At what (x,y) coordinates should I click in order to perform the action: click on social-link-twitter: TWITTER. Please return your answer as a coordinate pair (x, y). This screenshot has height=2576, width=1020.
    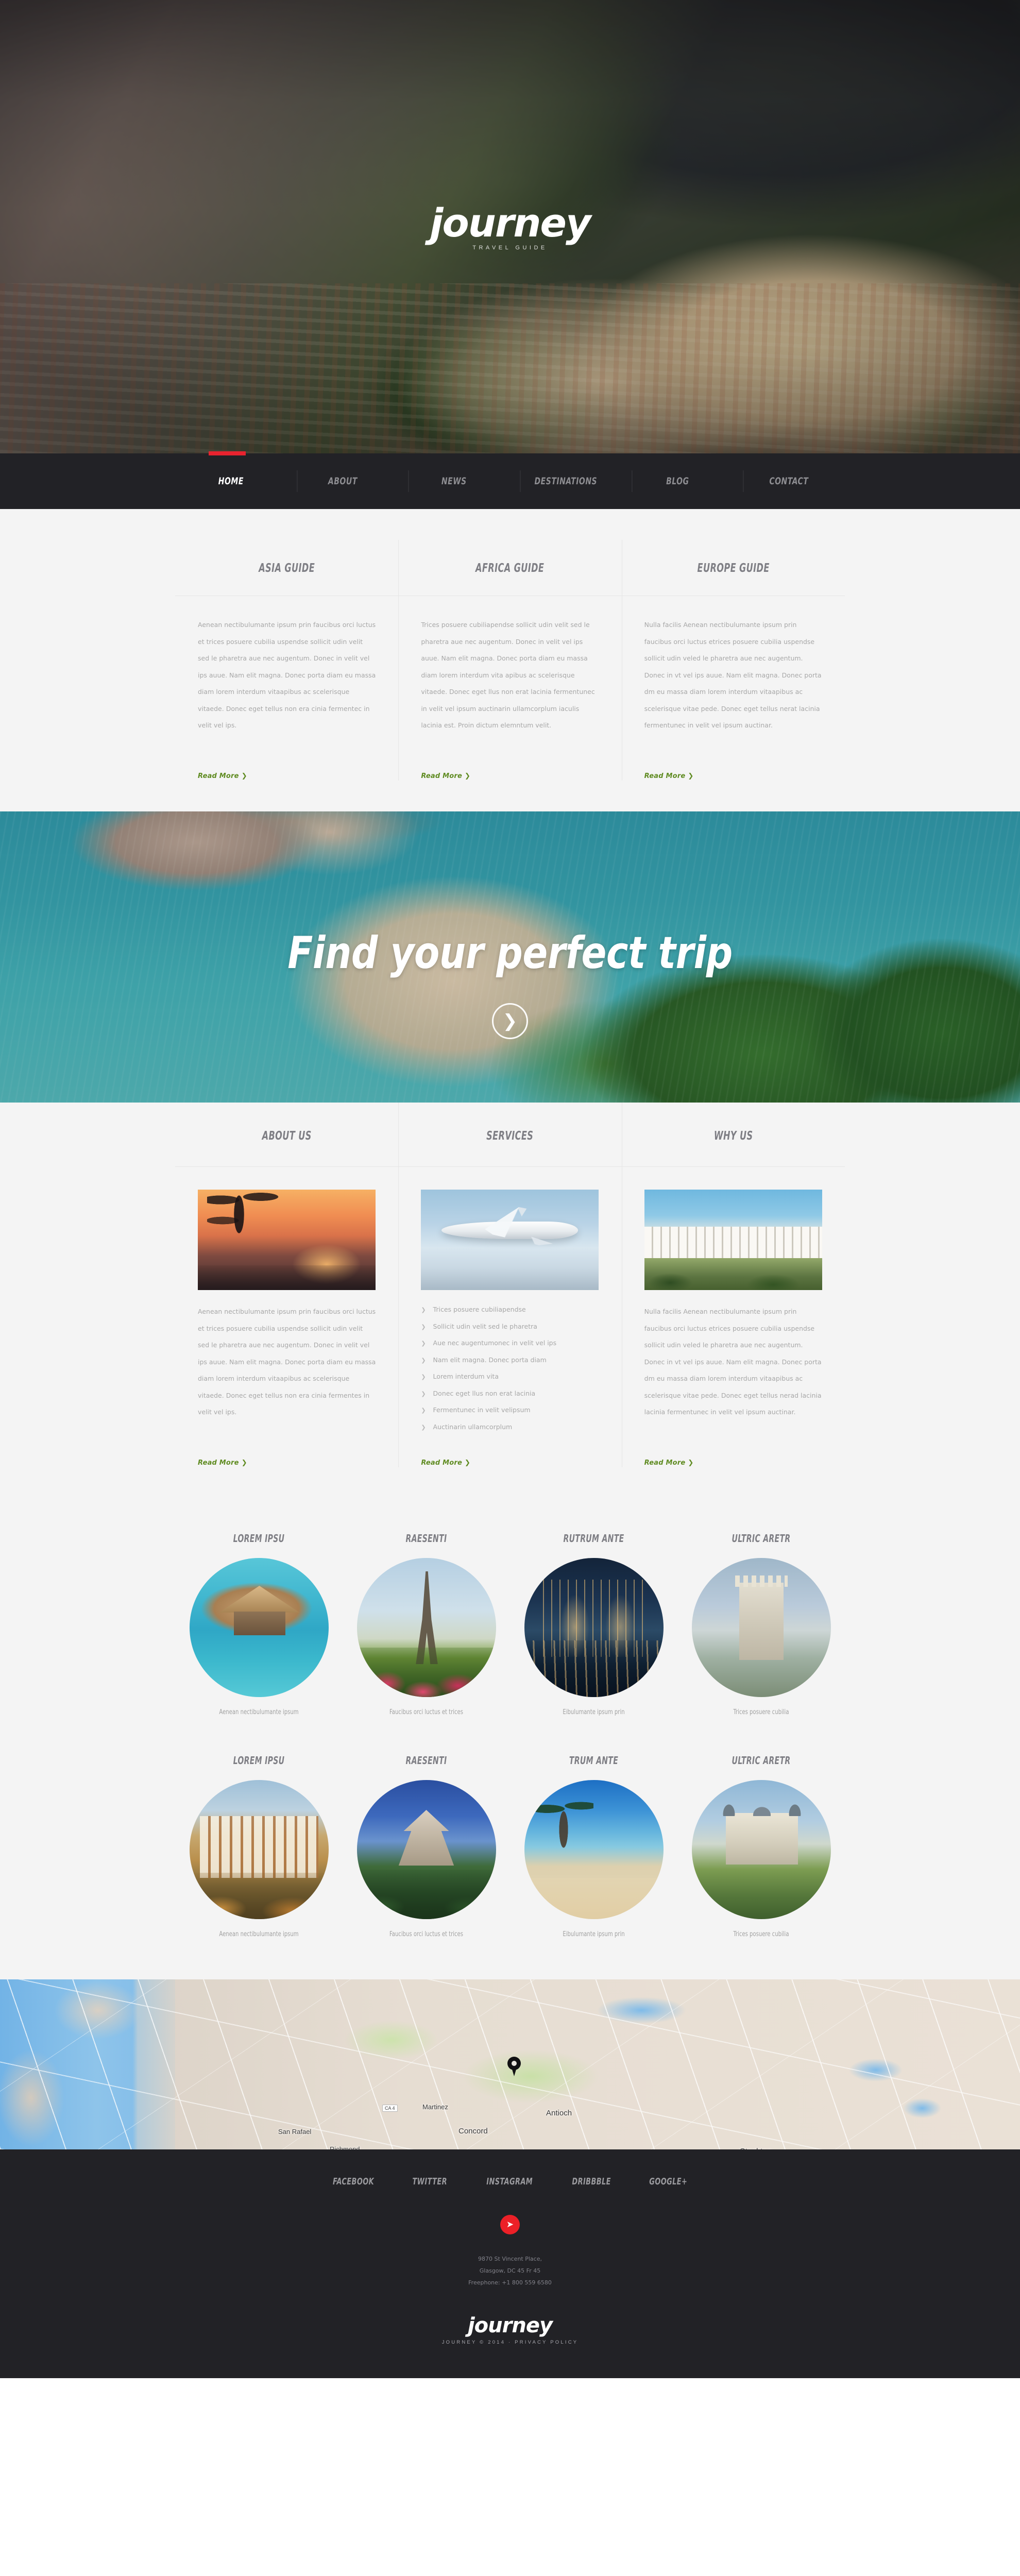
    Looking at the image, I should click on (430, 2181).